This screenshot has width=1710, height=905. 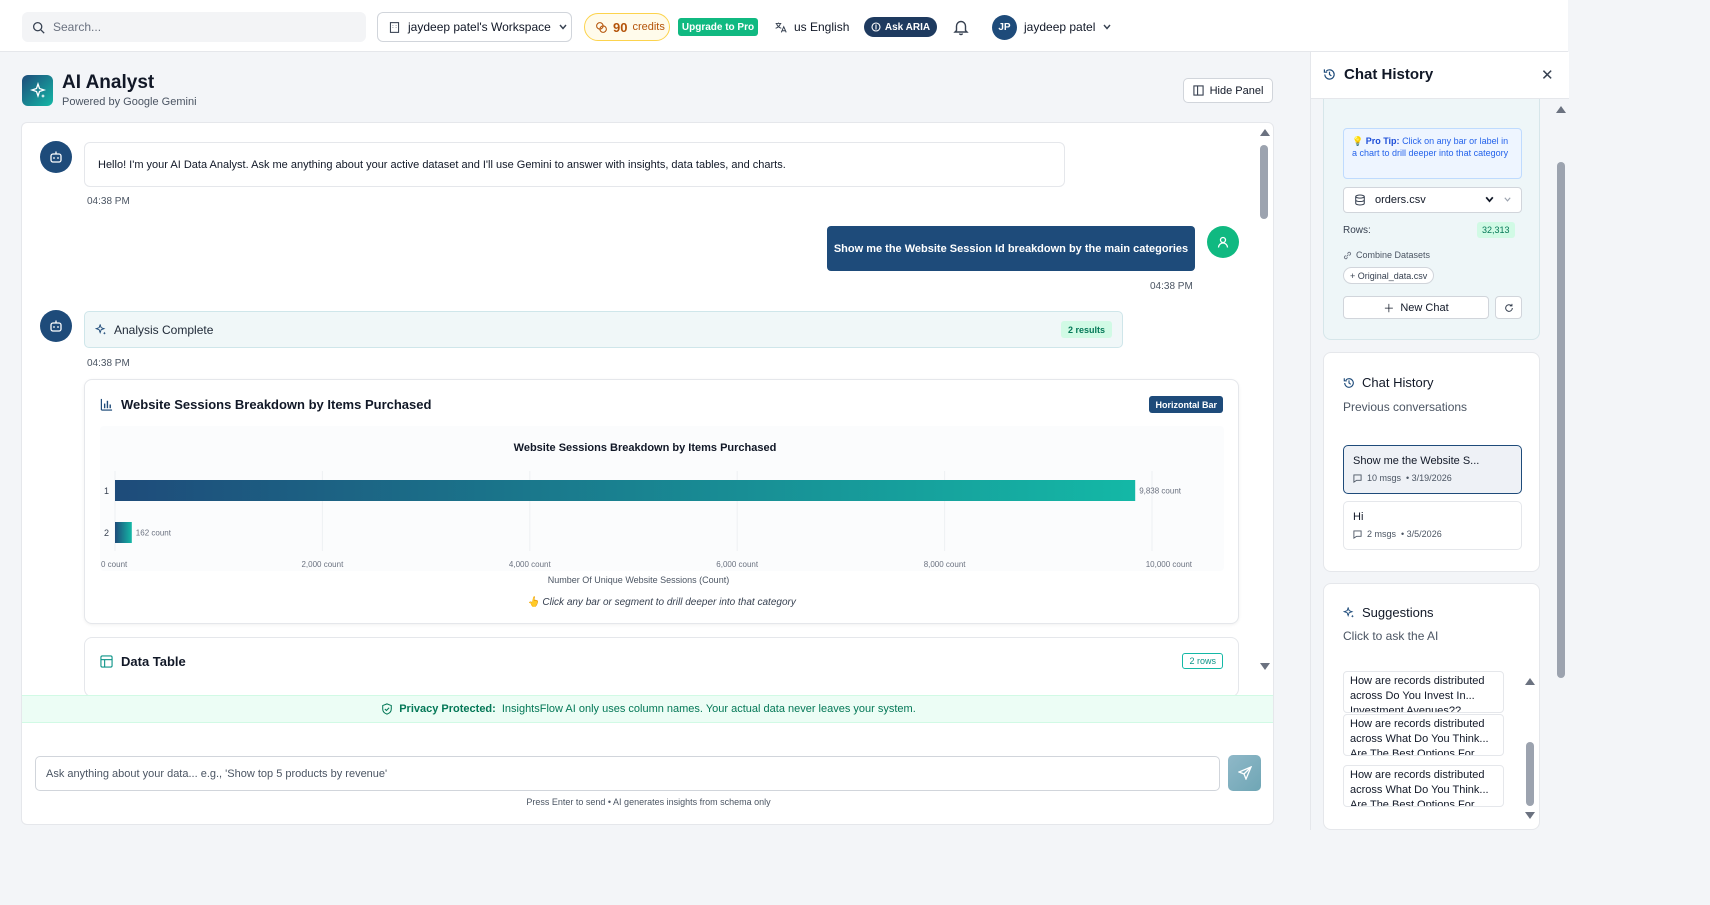 What do you see at coordinates (1389, 308) in the screenshot?
I see `plus-icon: ＋` at bounding box center [1389, 308].